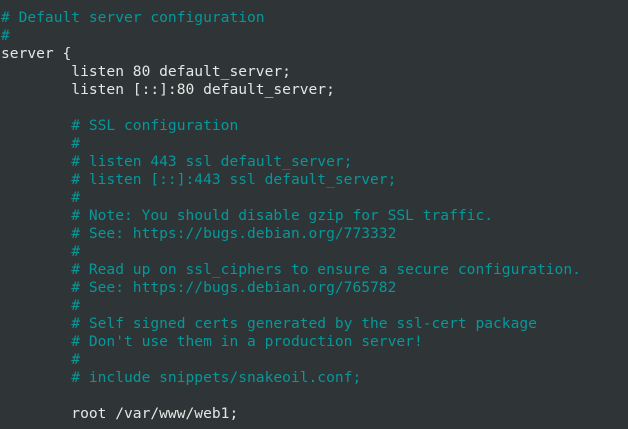 This screenshot has height=429, width=628. Describe the element at coordinates (41, 251) in the screenshot. I see `editor-line-14: #` at that location.